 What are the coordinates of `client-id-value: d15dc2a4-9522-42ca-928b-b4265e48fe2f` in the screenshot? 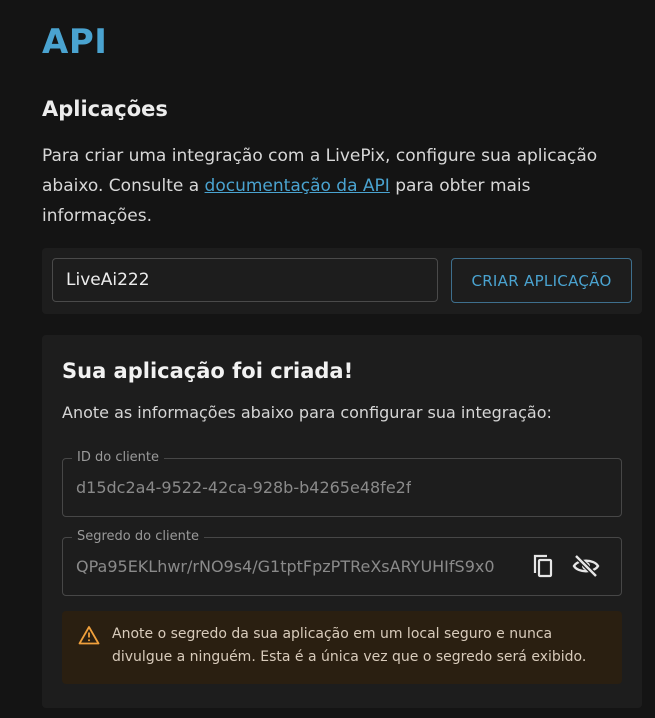 It's located at (243, 487).